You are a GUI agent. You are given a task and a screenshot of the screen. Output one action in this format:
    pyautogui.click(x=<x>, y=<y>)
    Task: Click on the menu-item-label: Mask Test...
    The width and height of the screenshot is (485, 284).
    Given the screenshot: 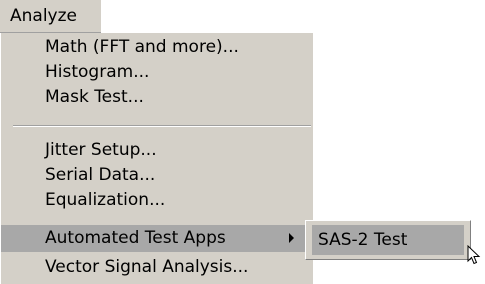 What is the action you would take?
    pyautogui.click(x=94, y=97)
    